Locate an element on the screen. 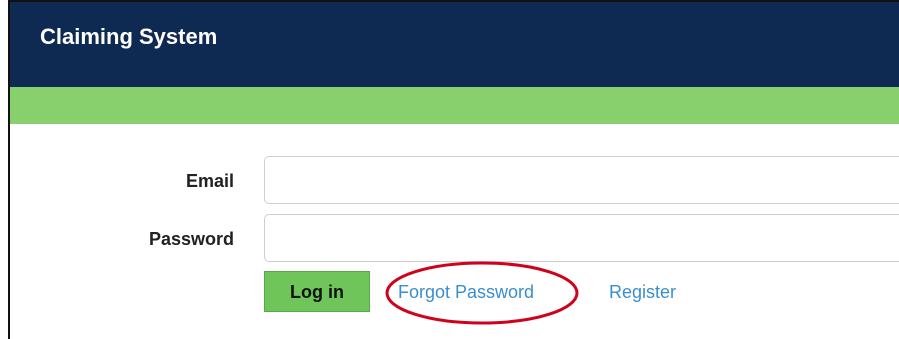 The image size is (899, 339). forgot-password-link: Forgot Password is located at coordinates (466, 292).